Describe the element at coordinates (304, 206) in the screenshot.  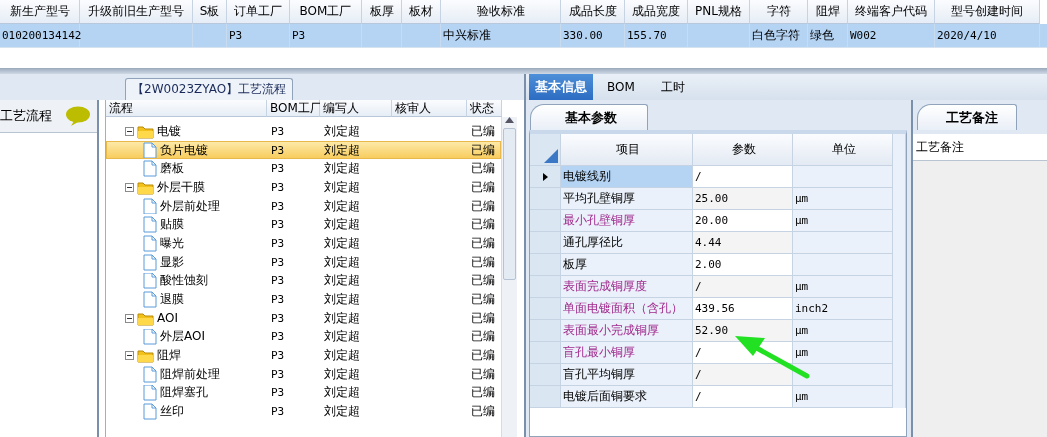
I see `tree-row: 外层前处理 P3 刘定超 已编` at that location.